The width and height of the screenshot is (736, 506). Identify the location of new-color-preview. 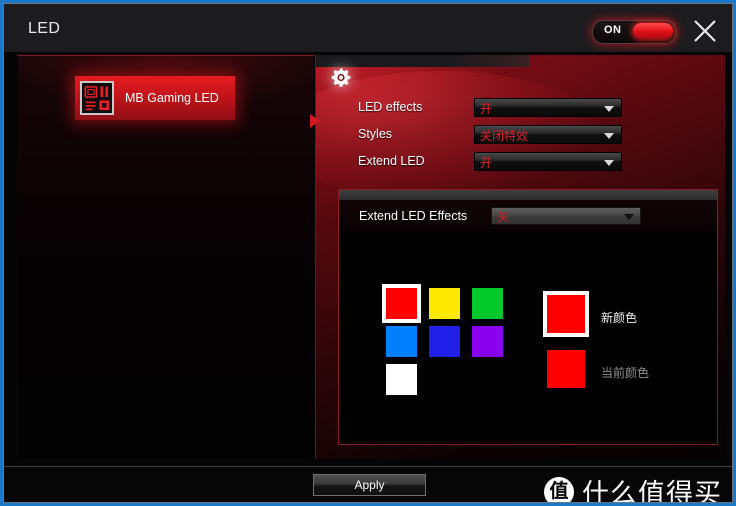
(566, 314).